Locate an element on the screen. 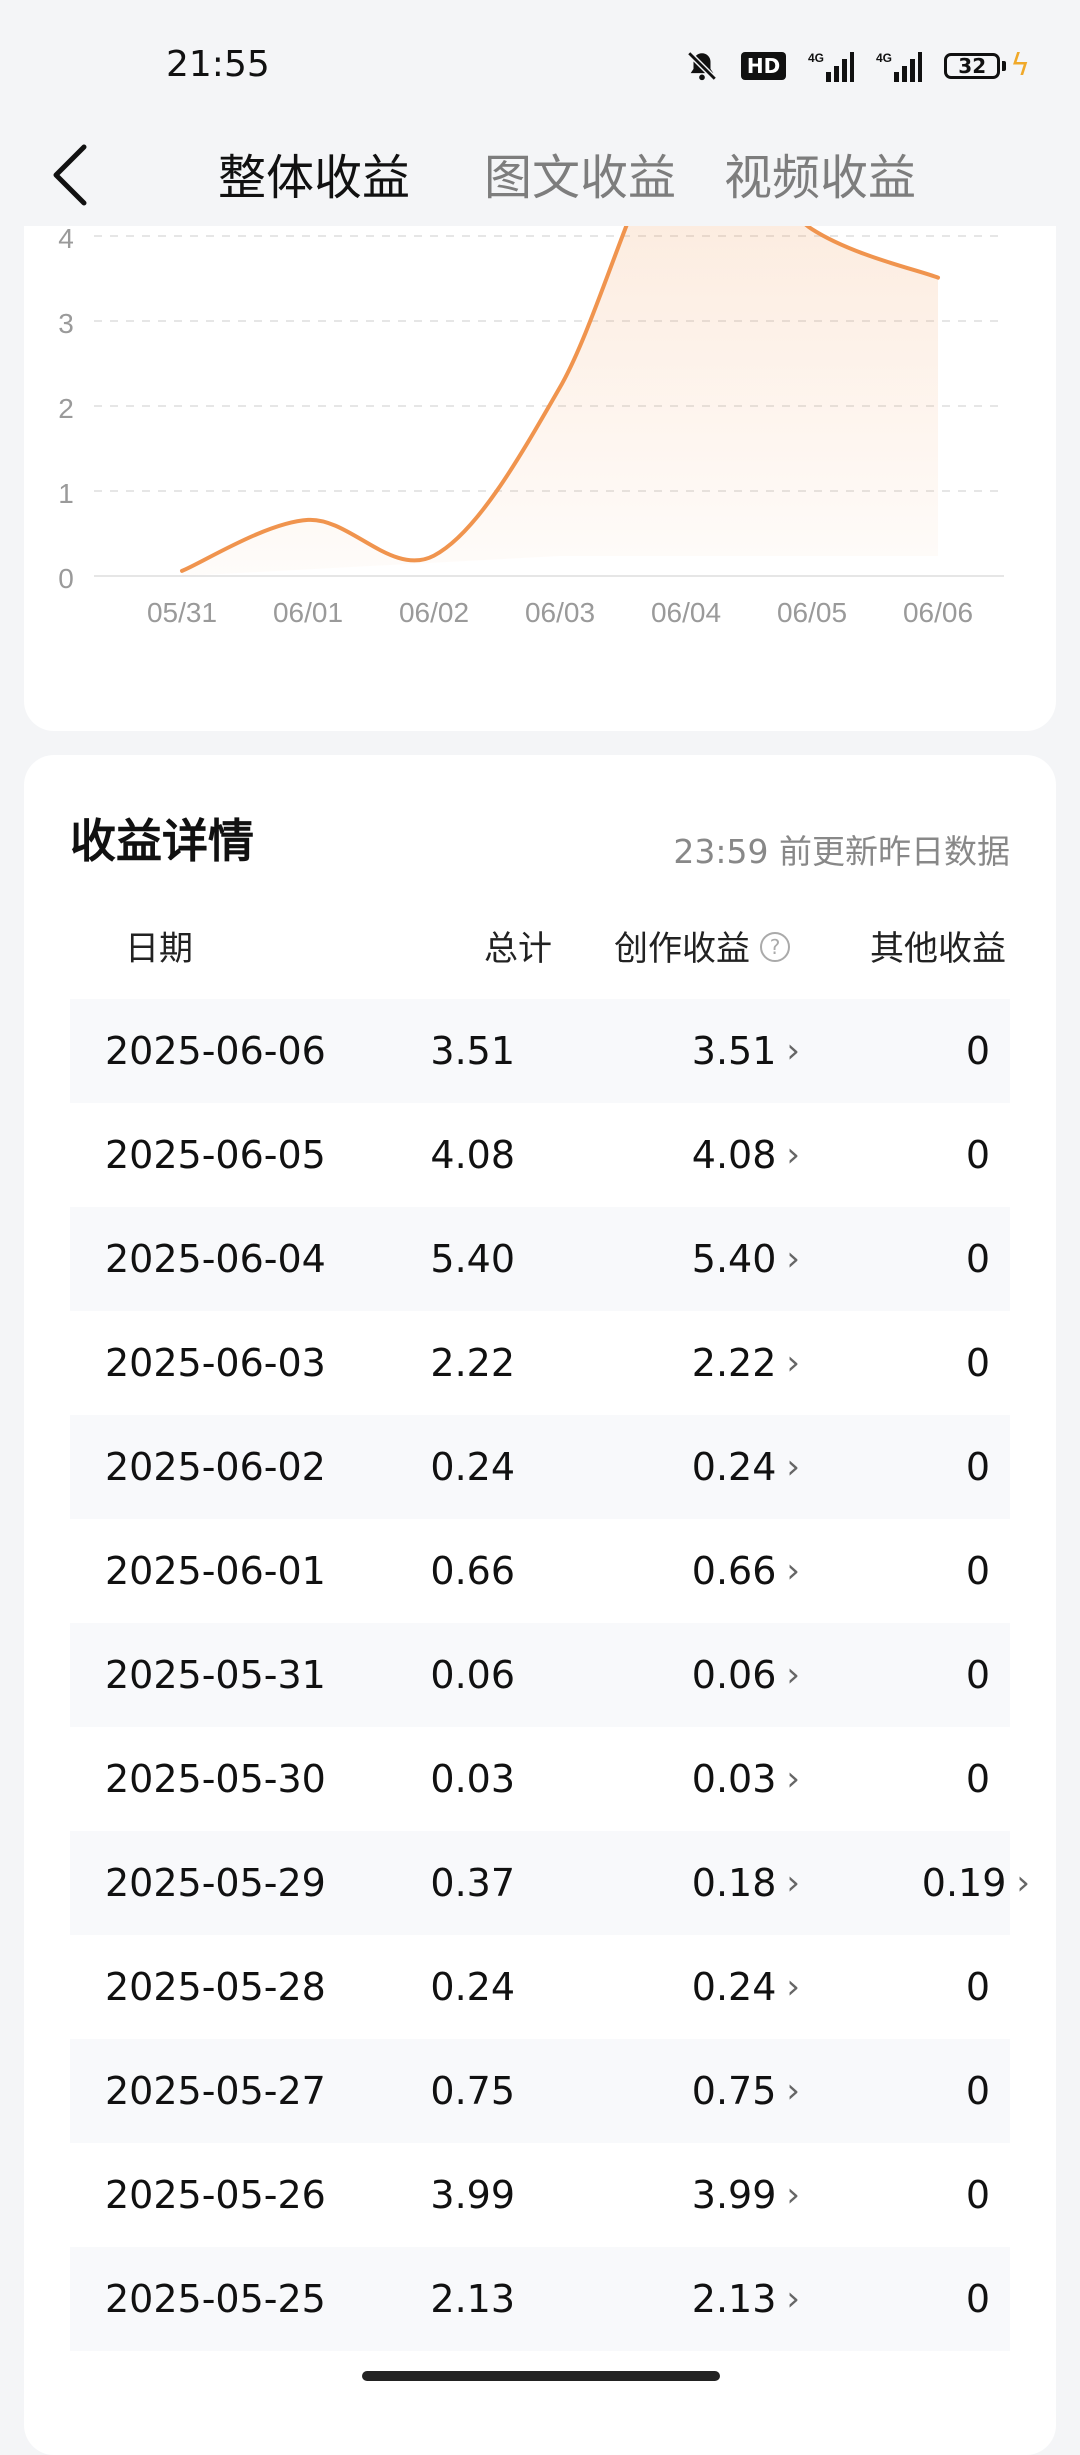  table-row: 2025-05-25 2.13 2.13 › 0 is located at coordinates (540, 2299).